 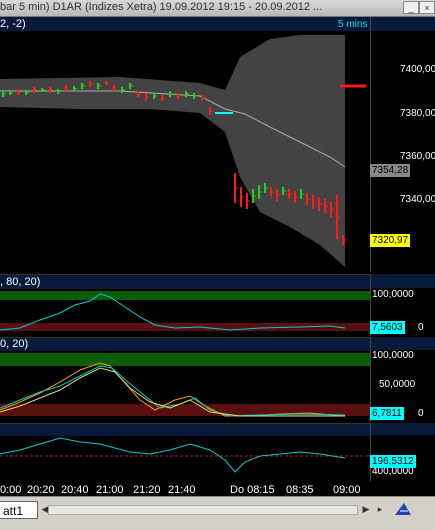 What do you see at coordinates (417, 113) in the screenshot?
I see `price-label-7380: 7380,00` at bounding box center [417, 113].